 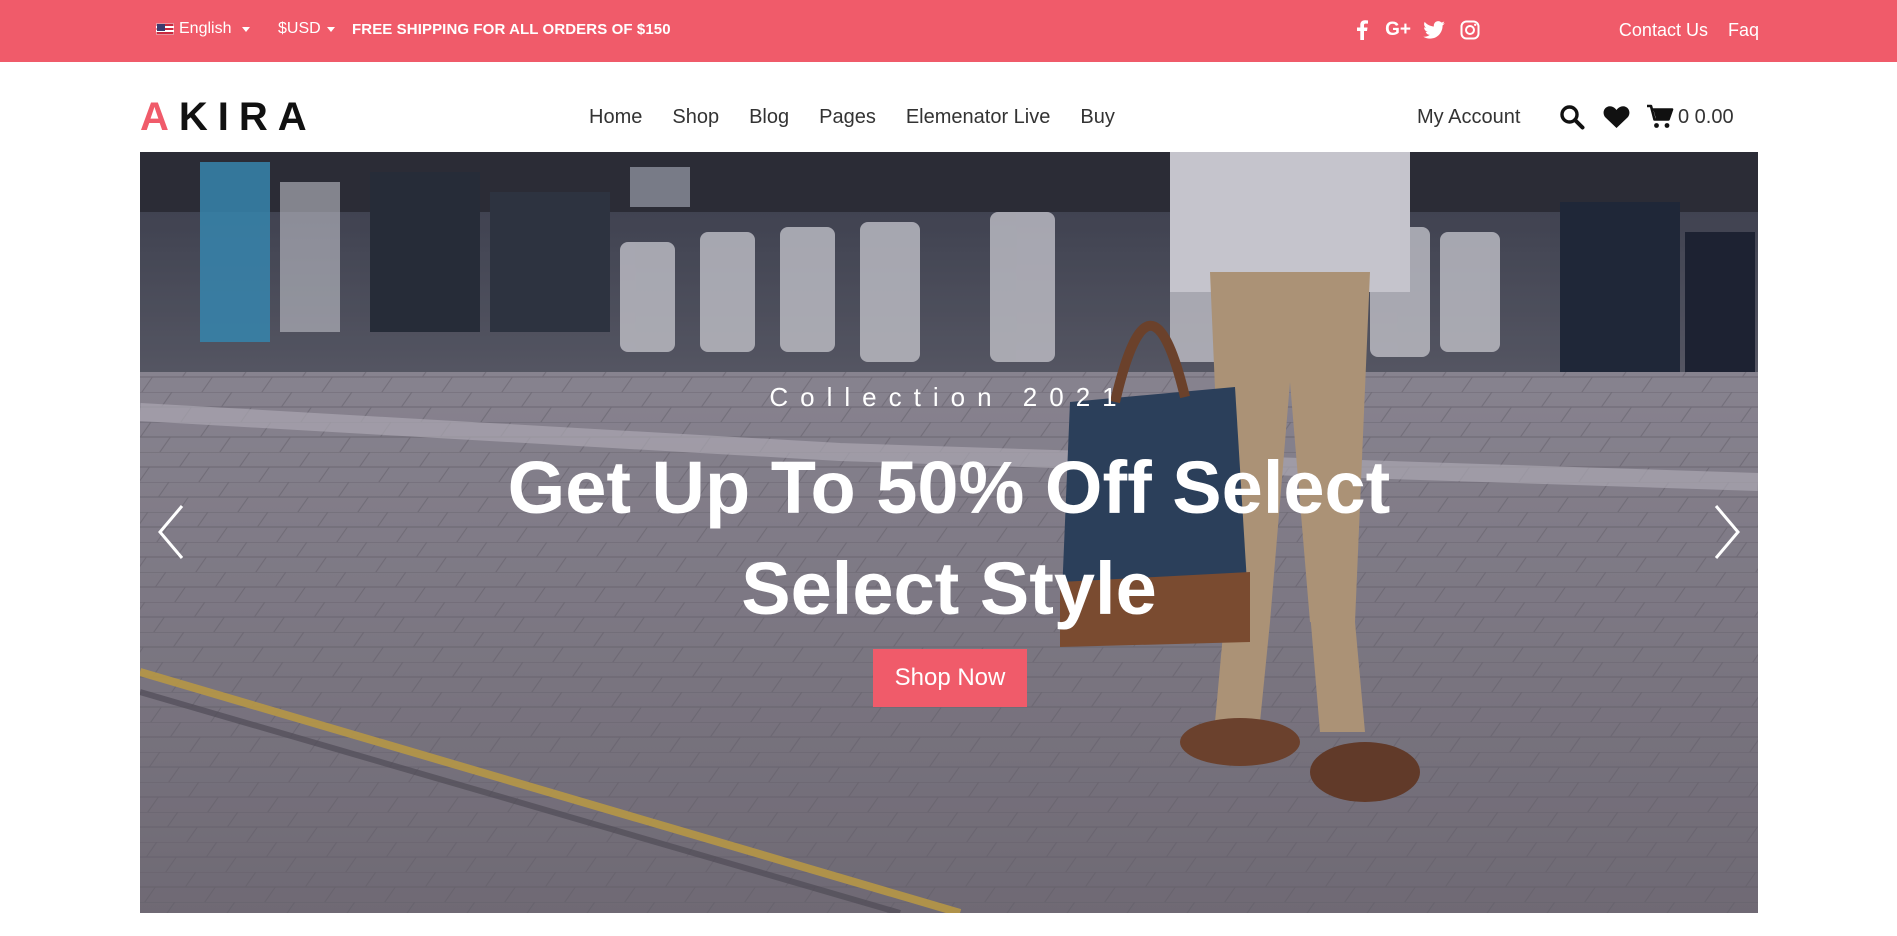 I want to click on logo-text: KIRA, so click(x=247, y=117).